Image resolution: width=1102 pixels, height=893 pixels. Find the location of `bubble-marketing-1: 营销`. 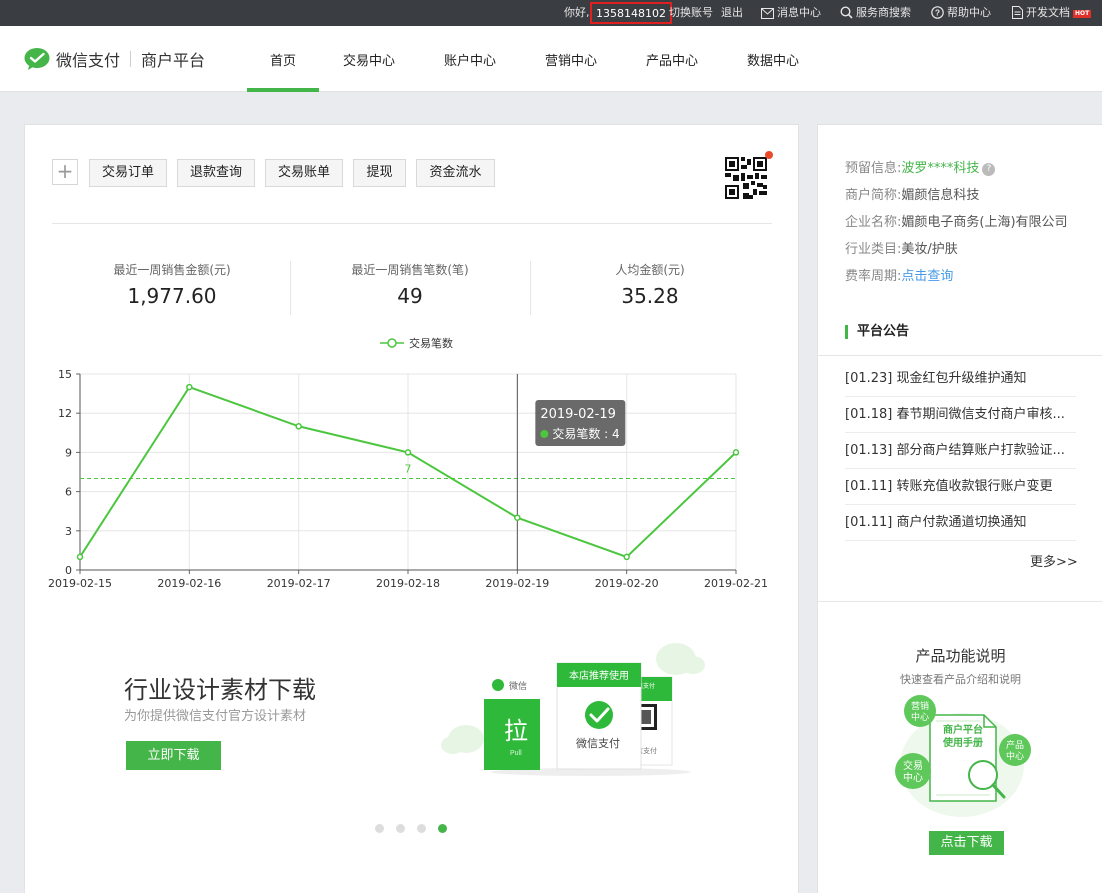

bubble-marketing-1: 营销 is located at coordinates (920, 706).